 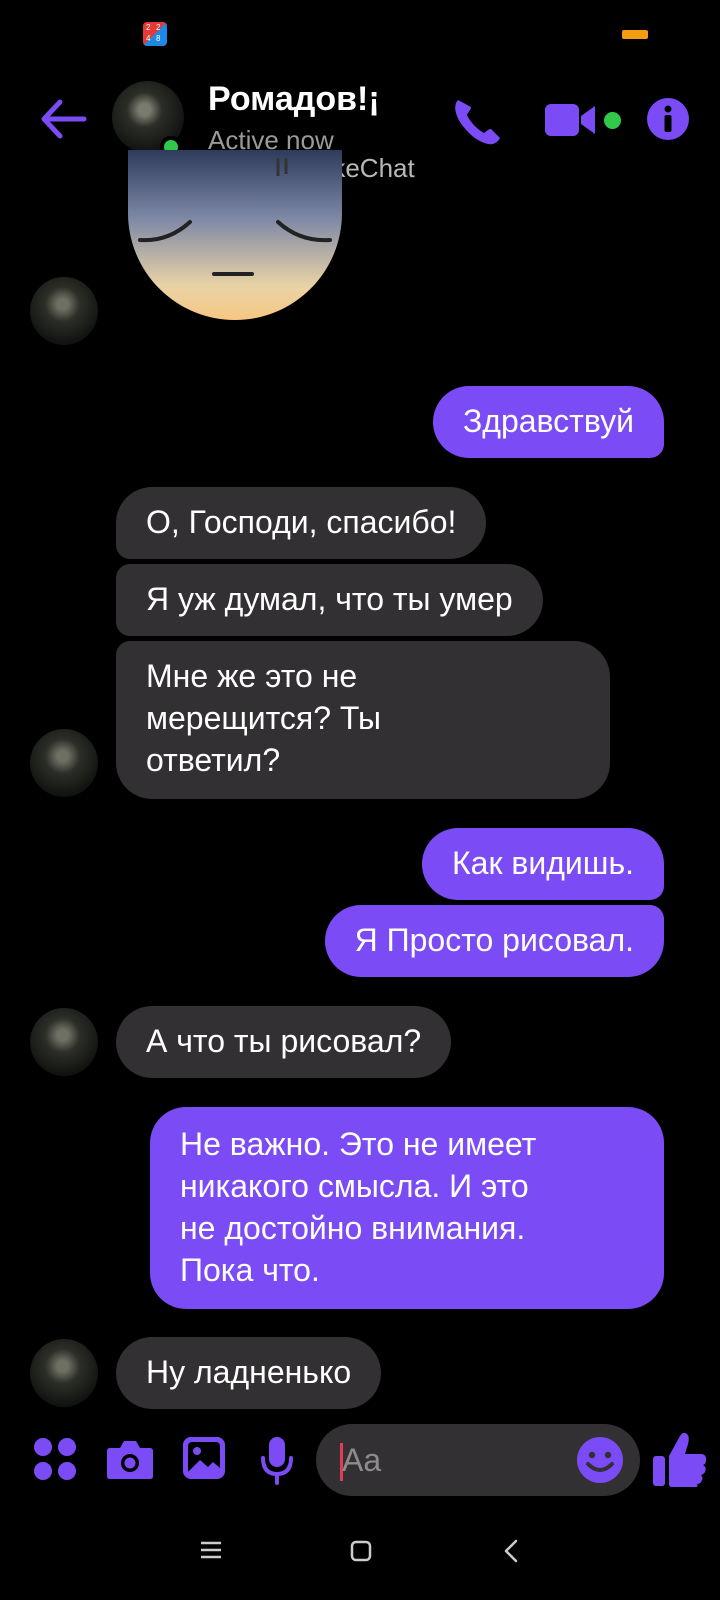 I want to click on message-bubble-outgoing: Здравствуй, so click(x=548, y=422).